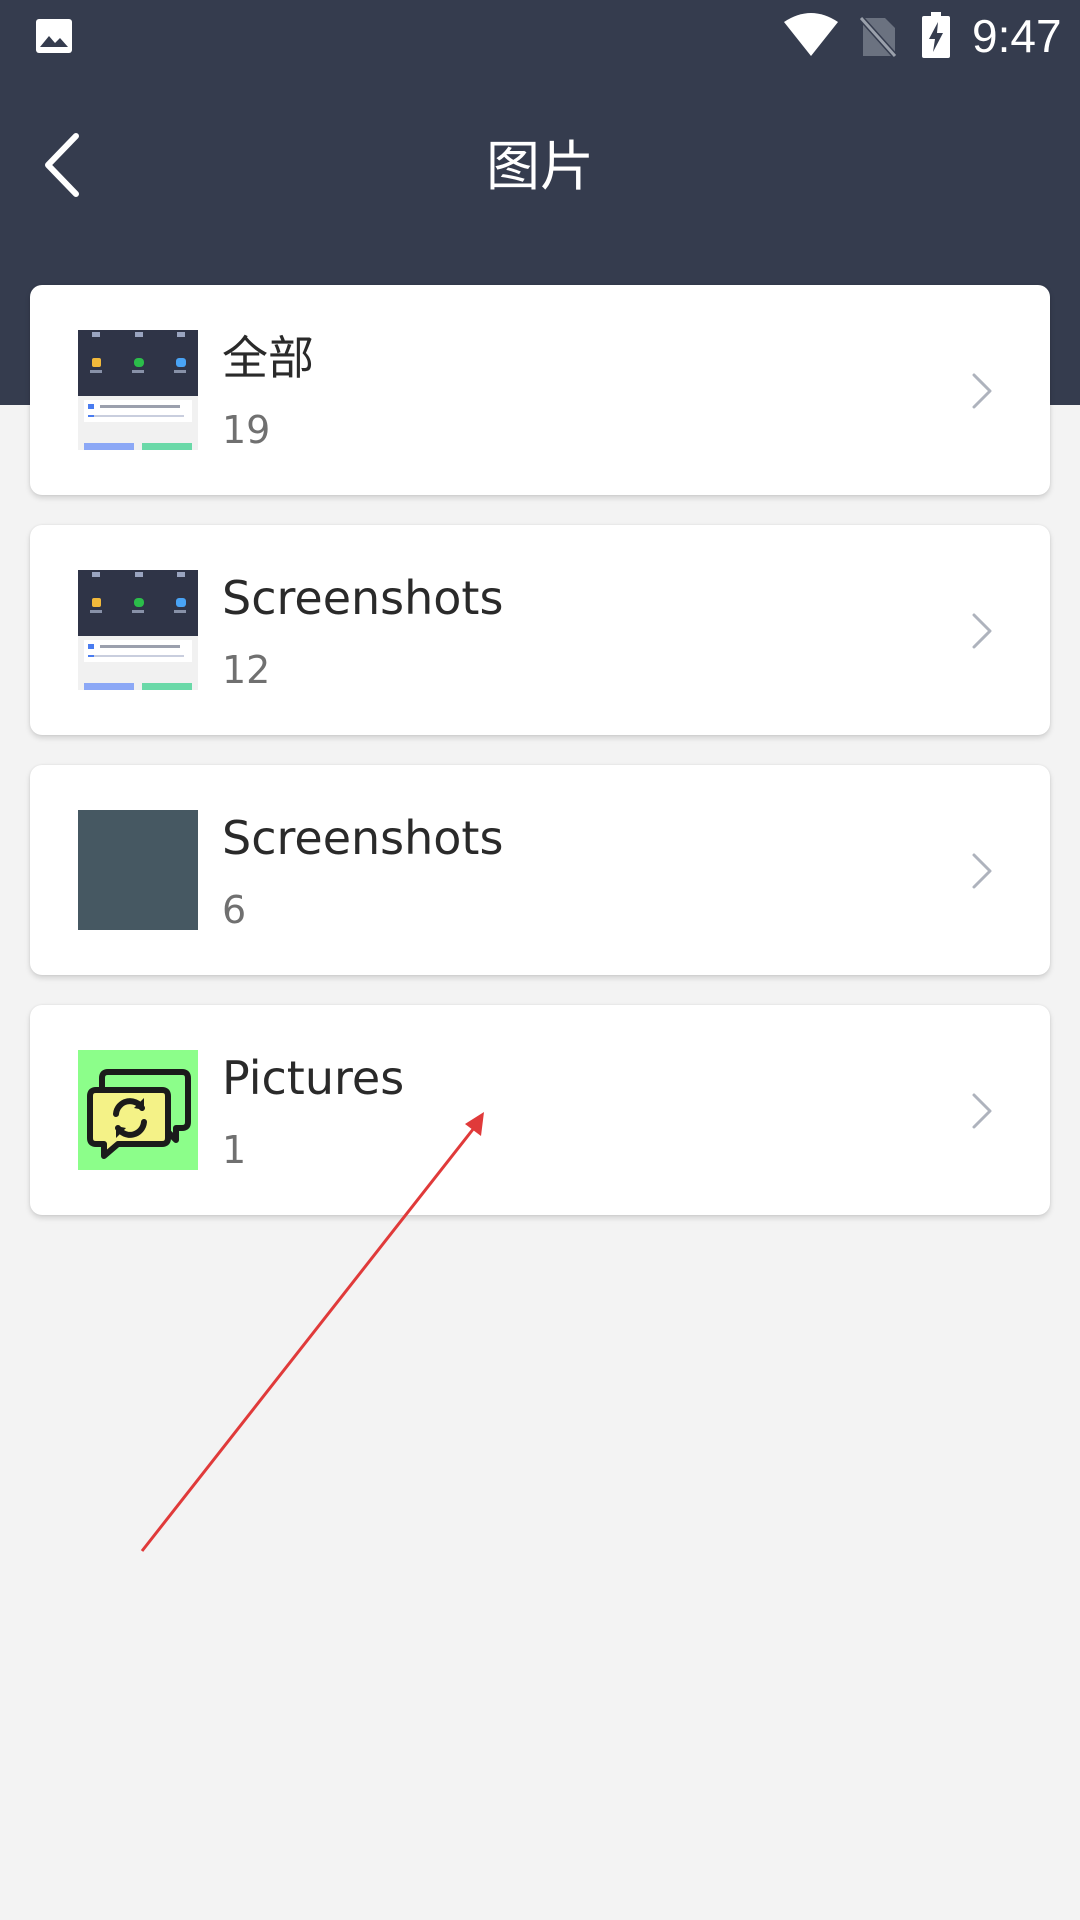  What do you see at coordinates (234, 1150) in the screenshot?
I see `album-count: 1` at bounding box center [234, 1150].